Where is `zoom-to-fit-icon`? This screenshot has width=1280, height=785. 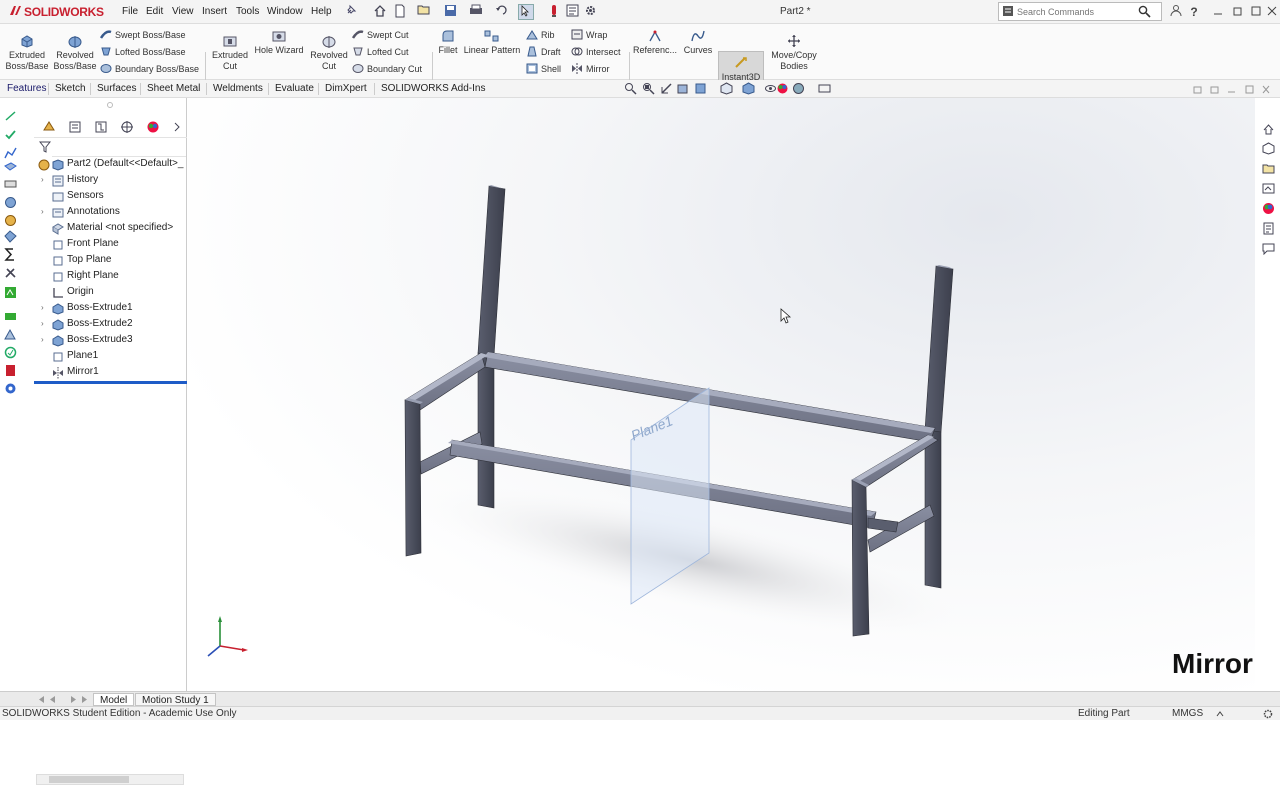 zoom-to-fit-icon is located at coordinates (630, 88).